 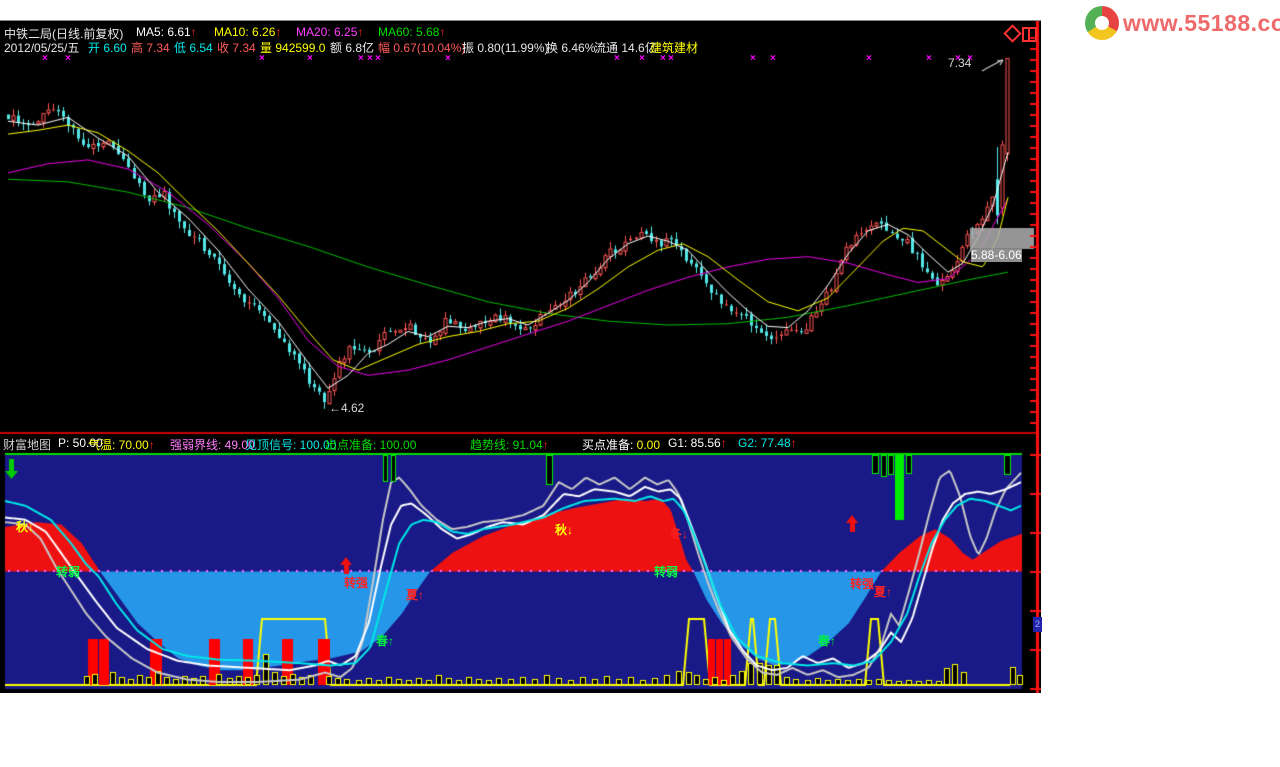 I want to click on season-label-9: 夏↑, so click(x=883, y=592).